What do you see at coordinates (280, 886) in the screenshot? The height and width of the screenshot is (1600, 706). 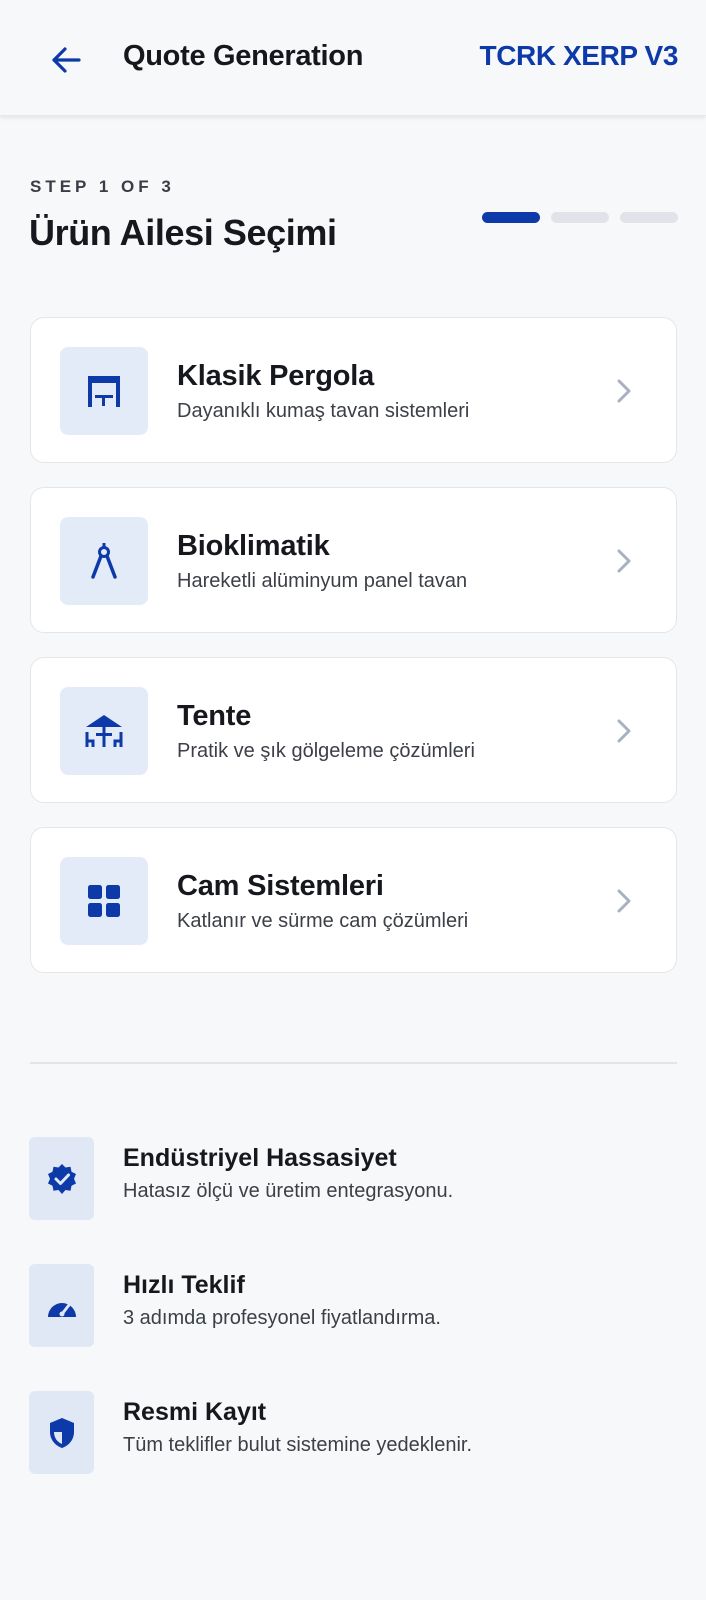 I see `family-title: Cam Sistemleri` at bounding box center [280, 886].